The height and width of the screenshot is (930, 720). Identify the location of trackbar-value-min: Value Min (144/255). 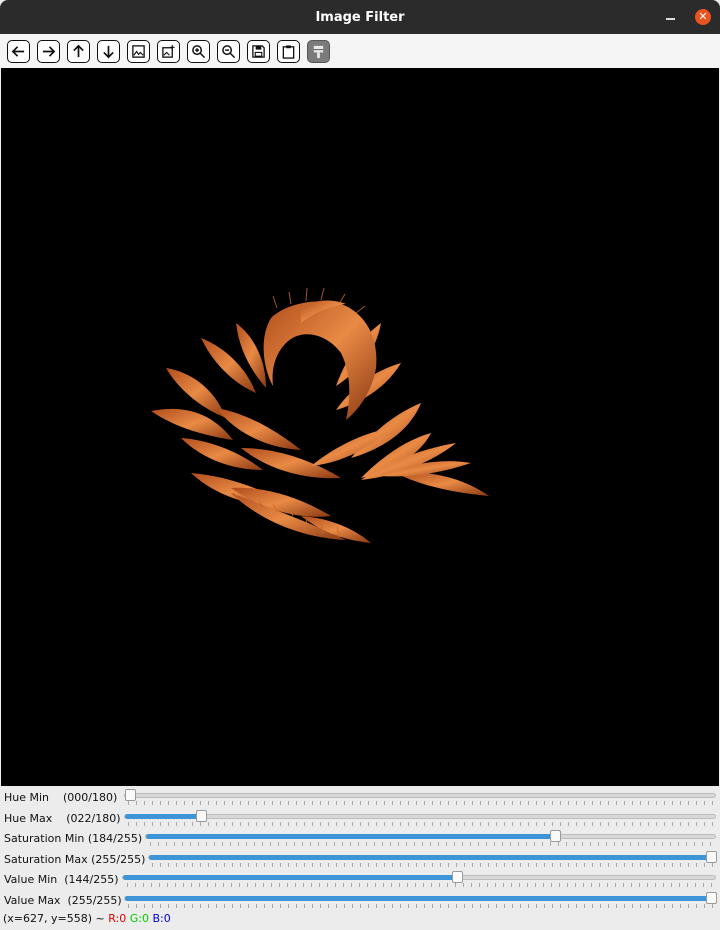
(360, 879).